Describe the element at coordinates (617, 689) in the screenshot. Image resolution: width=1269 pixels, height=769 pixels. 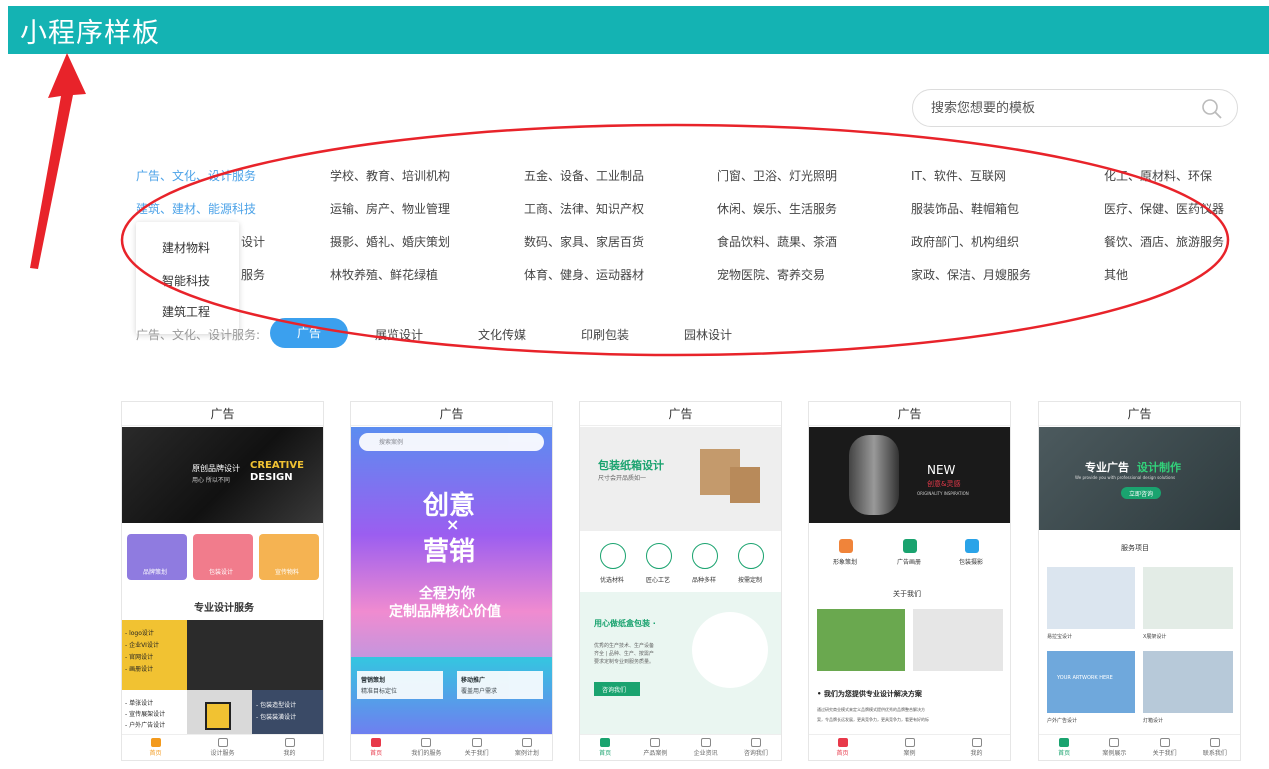
I see `promo-button: 咨询我们` at that location.